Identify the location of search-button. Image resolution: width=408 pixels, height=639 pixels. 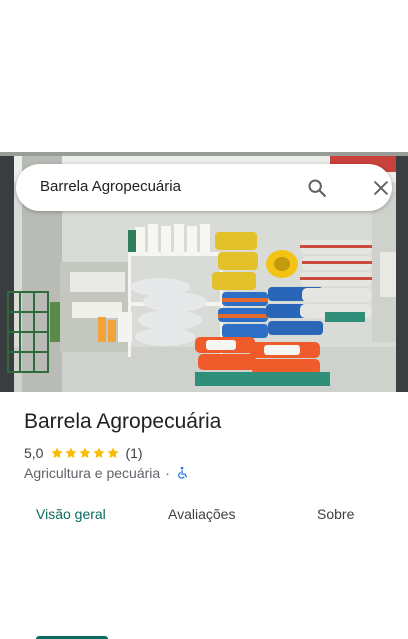
(317, 188).